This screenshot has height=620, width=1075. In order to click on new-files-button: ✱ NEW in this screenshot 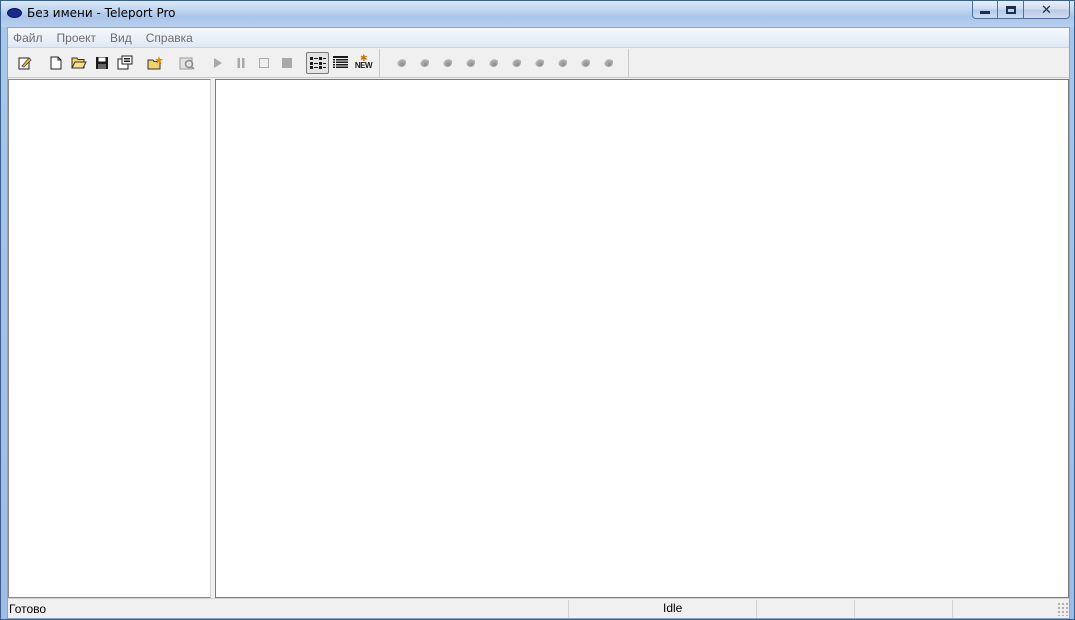, I will do `click(363, 63)`.